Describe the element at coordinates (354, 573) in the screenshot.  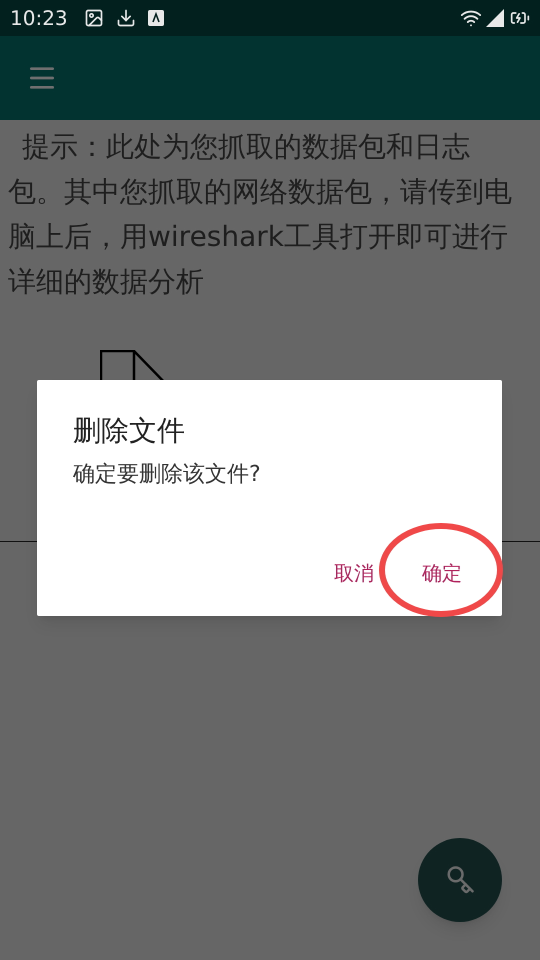
I see `dialog-button: 取消` at that location.